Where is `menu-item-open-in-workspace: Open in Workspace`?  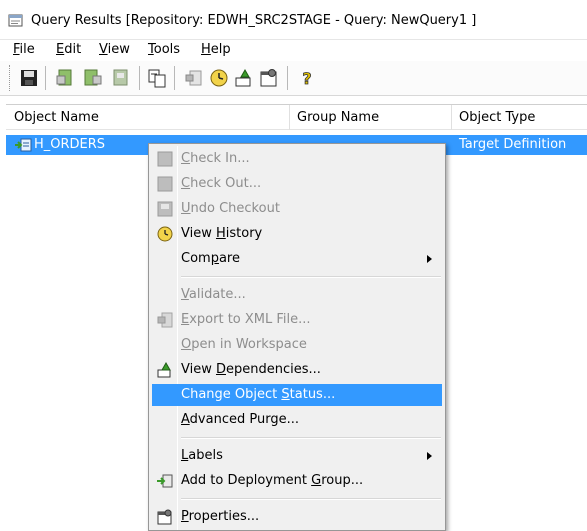 menu-item-open-in-workspace: Open in Workspace is located at coordinates (297, 345).